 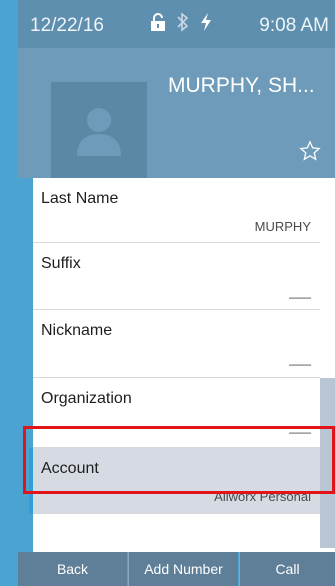 What do you see at coordinates (174, 481) in the screenshot?
I see `field-account: Account Allworx Personal` at bounding box center [174, 481].